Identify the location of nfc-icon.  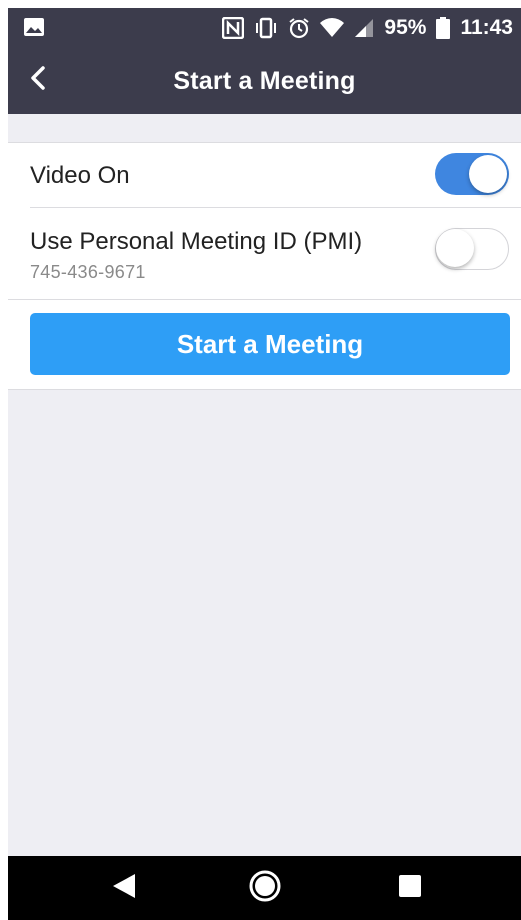
(233, 28).